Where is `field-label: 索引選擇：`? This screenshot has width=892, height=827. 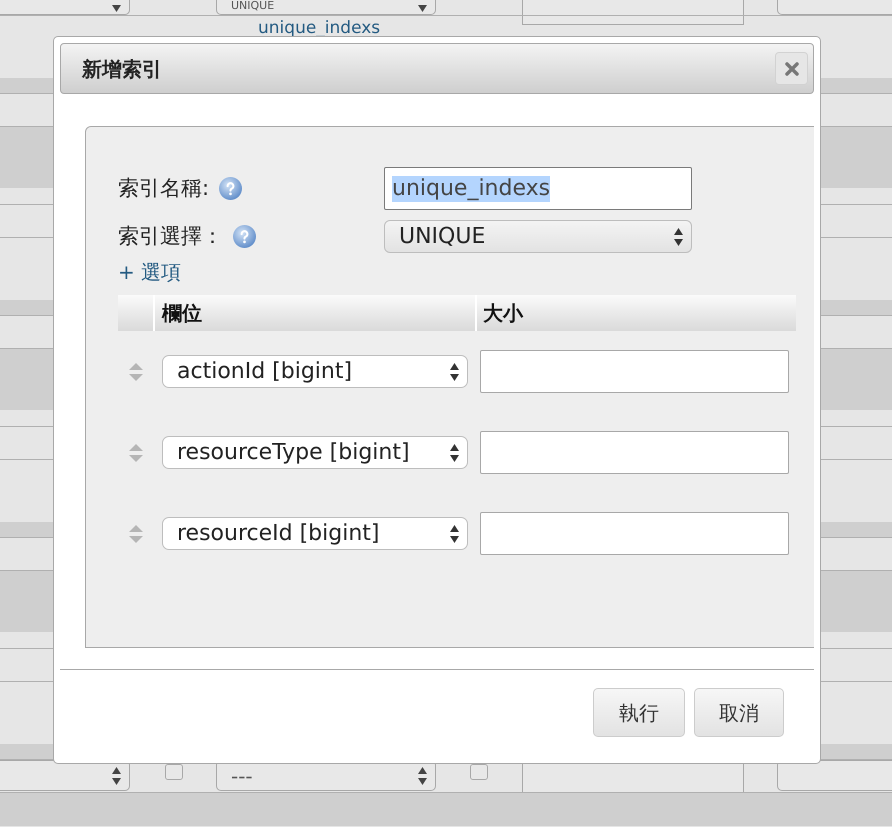
field-label: 索引選擇： is located at coordinates (170, 236).